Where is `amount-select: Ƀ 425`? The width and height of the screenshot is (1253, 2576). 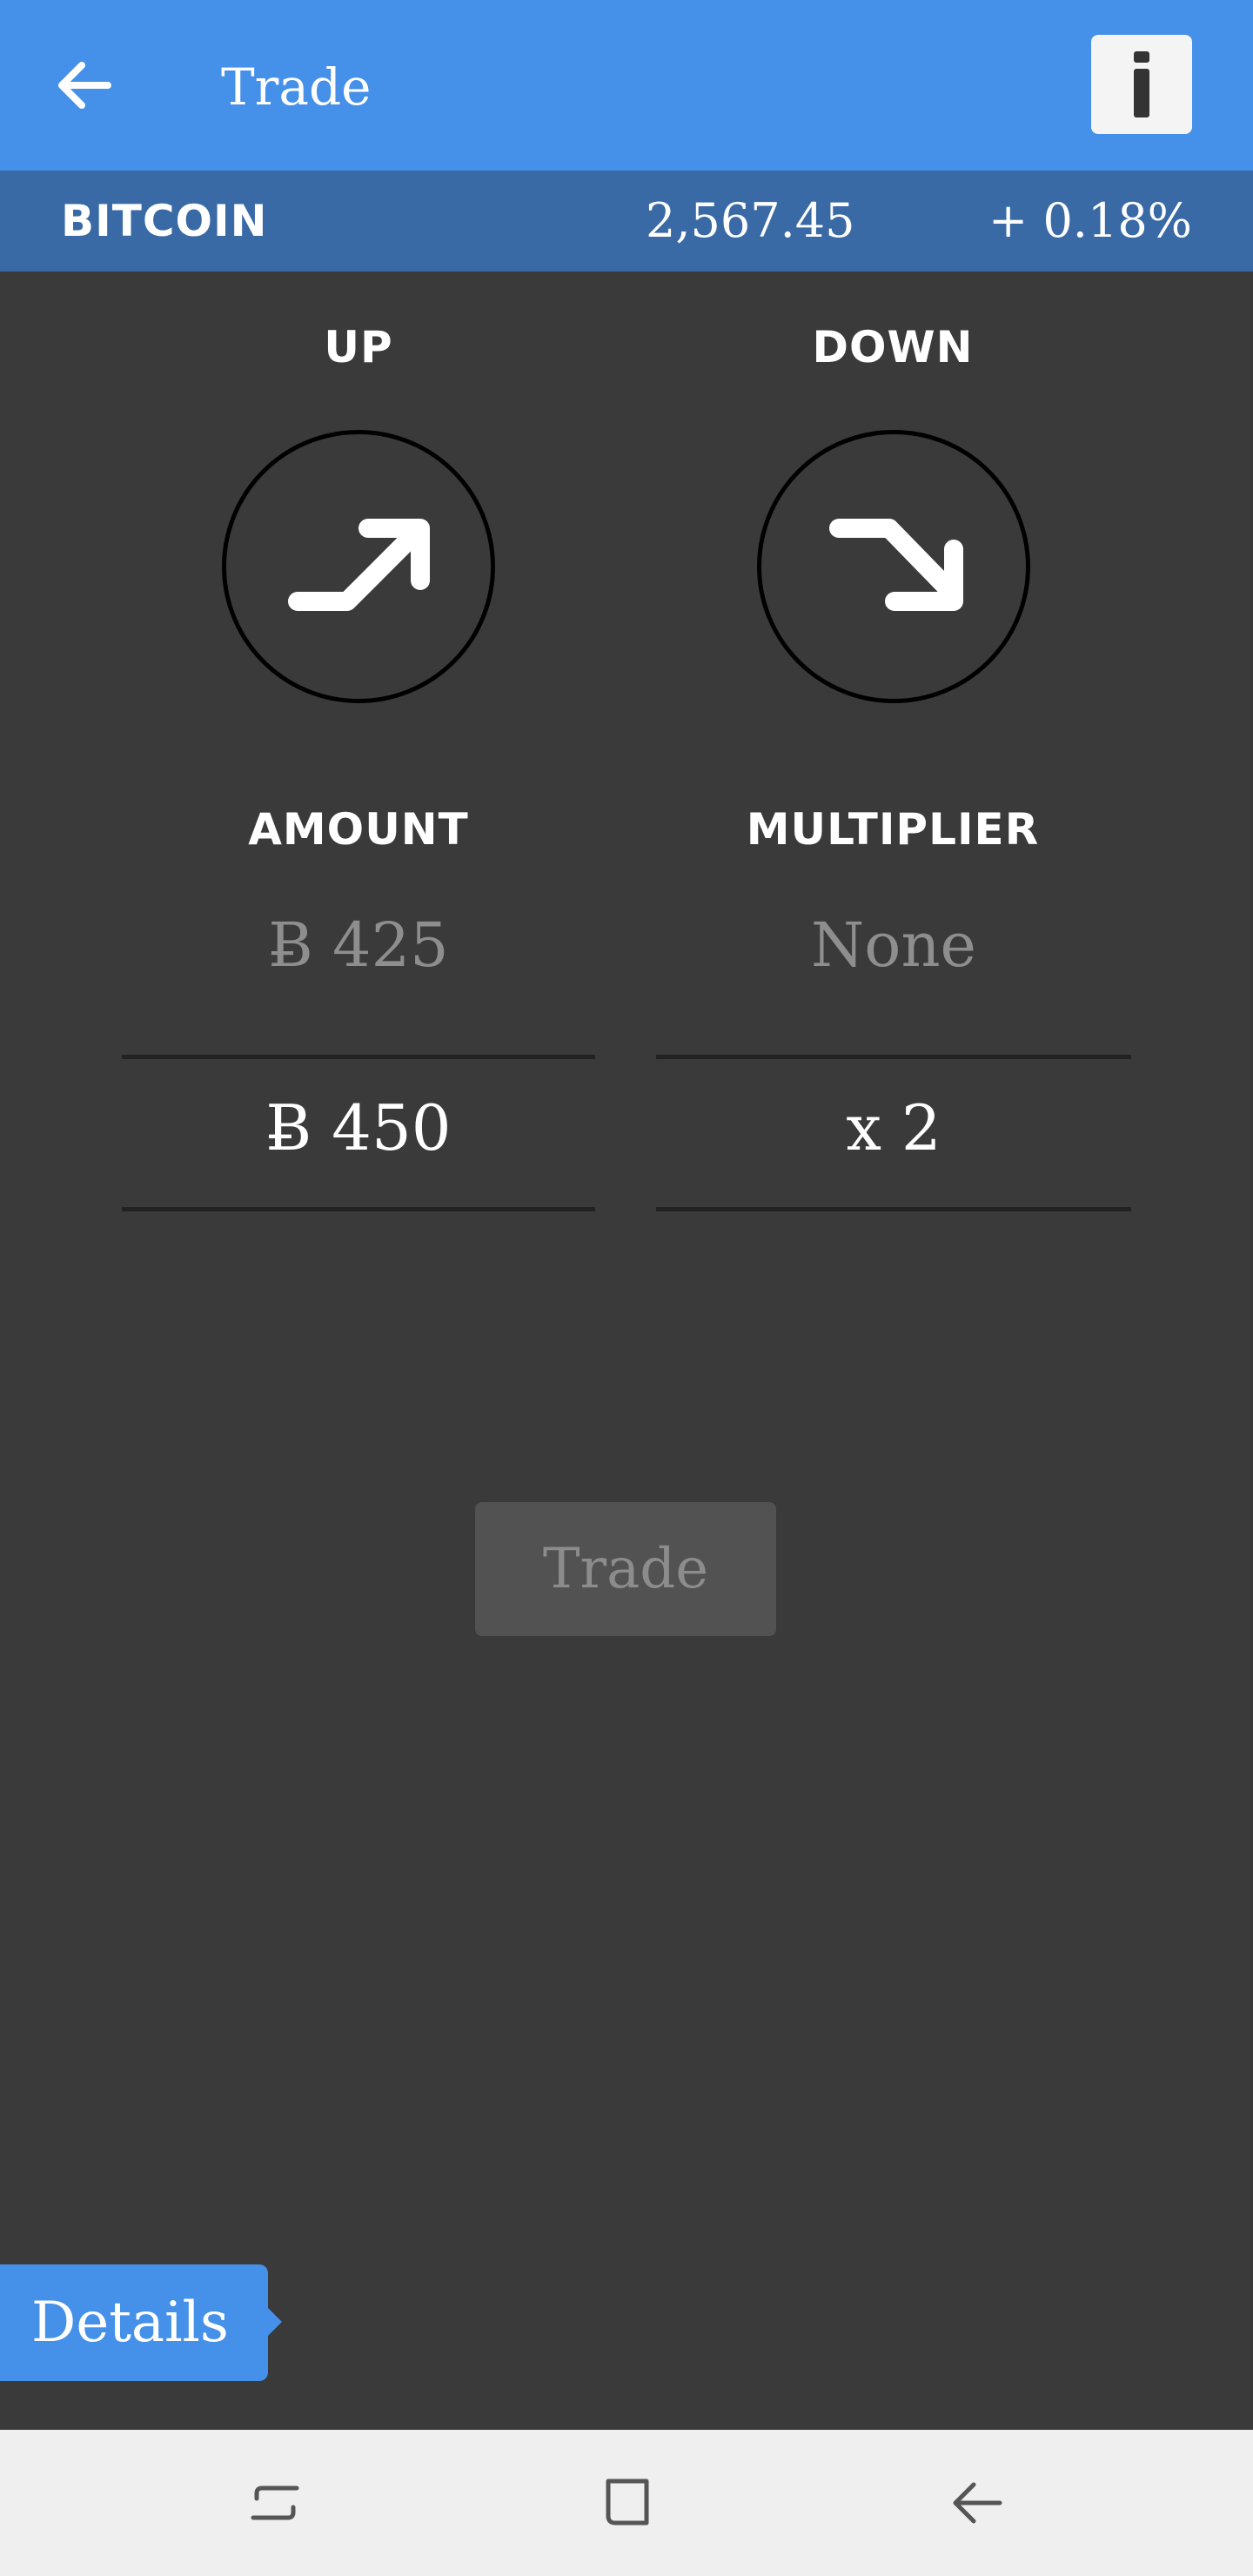 amount-select: Ƀ 425 is located at coordinates (358, 945).